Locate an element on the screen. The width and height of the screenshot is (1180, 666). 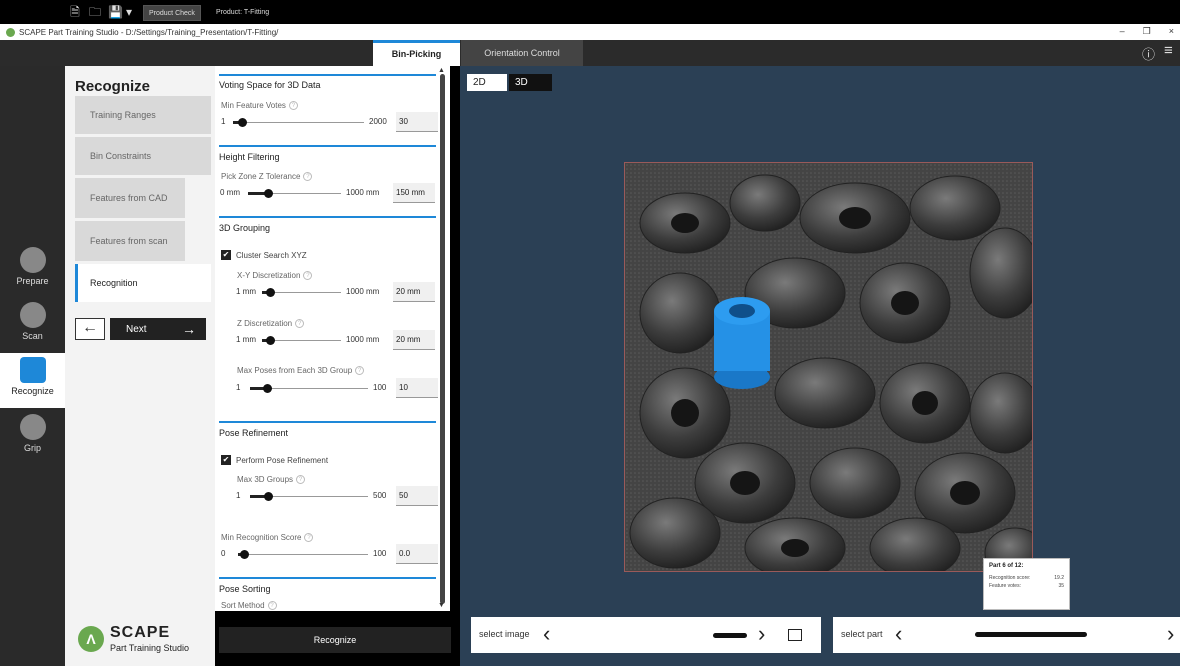
next-part-icon: › is located at coordinates (1170, 634).